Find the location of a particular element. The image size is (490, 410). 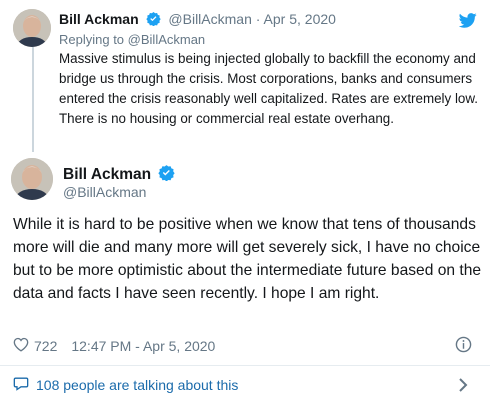

main-author-name: Bill Ackman is located at coordinates (107, 174).